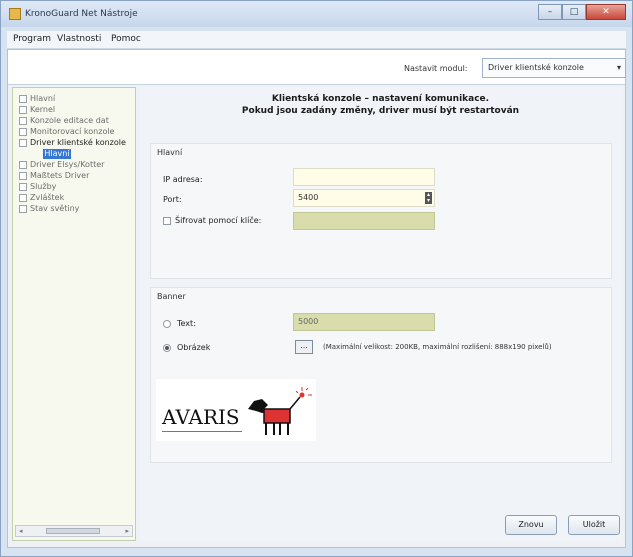  Describe the element at coordinates (15, 14) in the screenshot. I see `app-icon` at that location.